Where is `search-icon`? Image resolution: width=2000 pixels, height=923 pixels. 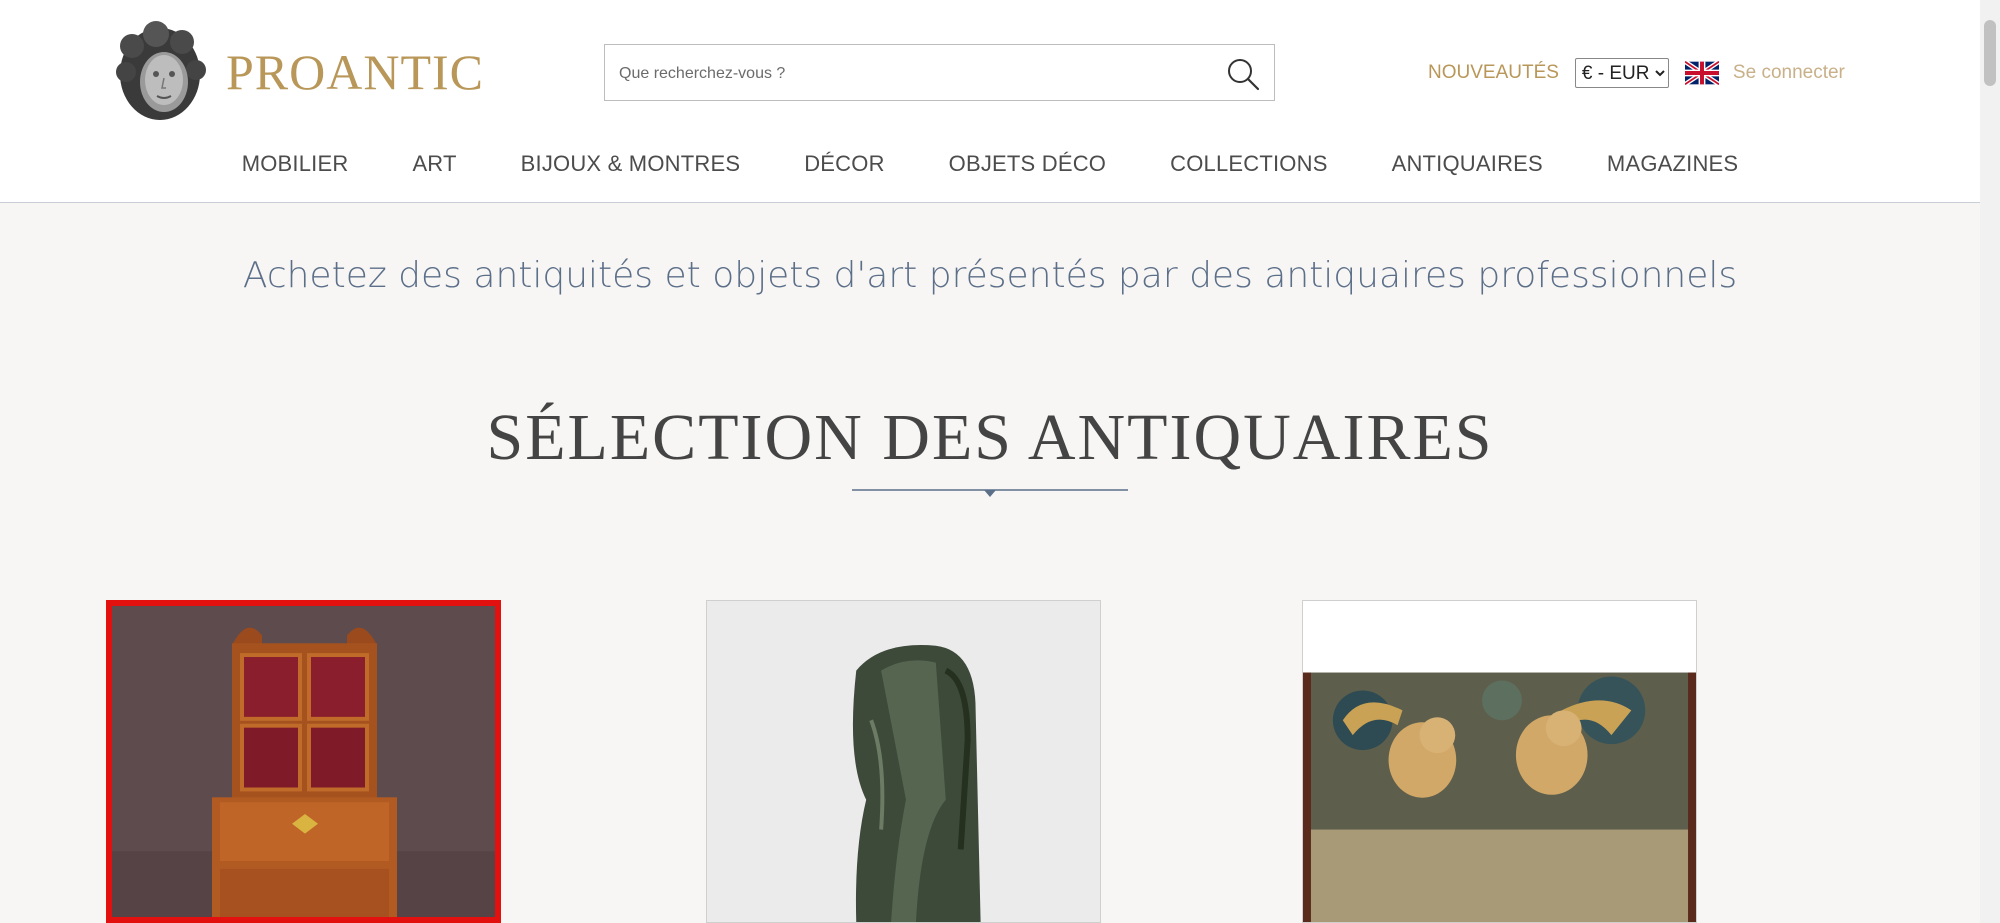
search-icon is located at coordinates (1244, 75).